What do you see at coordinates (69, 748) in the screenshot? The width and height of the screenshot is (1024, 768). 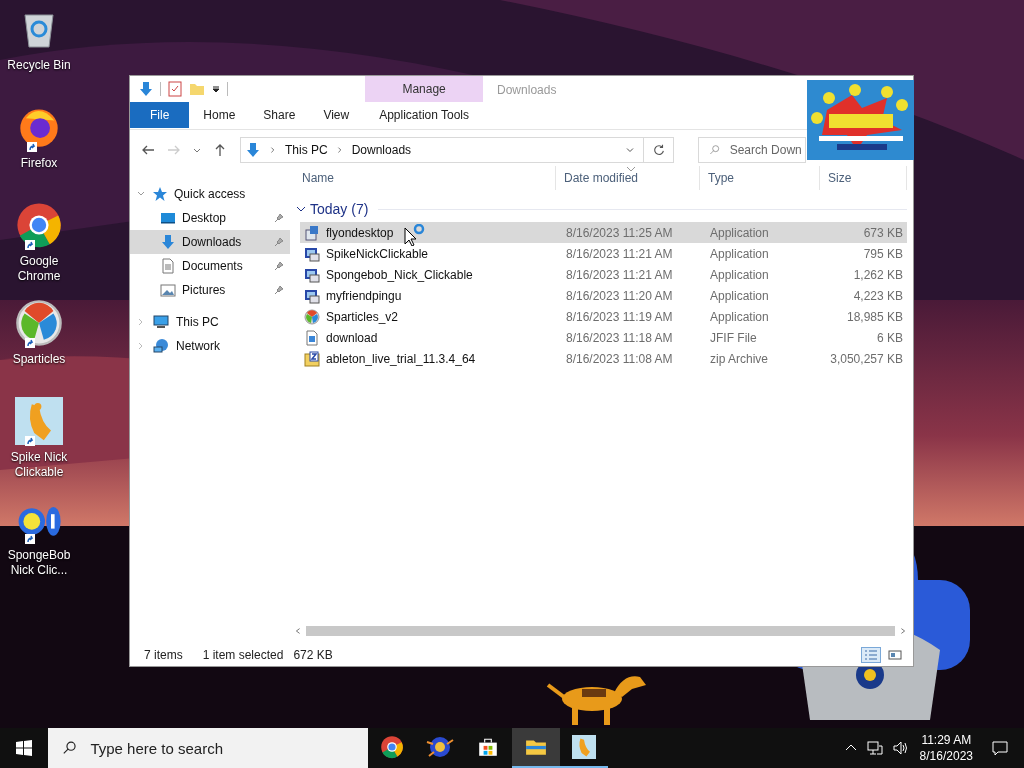 I see `search-icon` at bounding box center [69, 748].